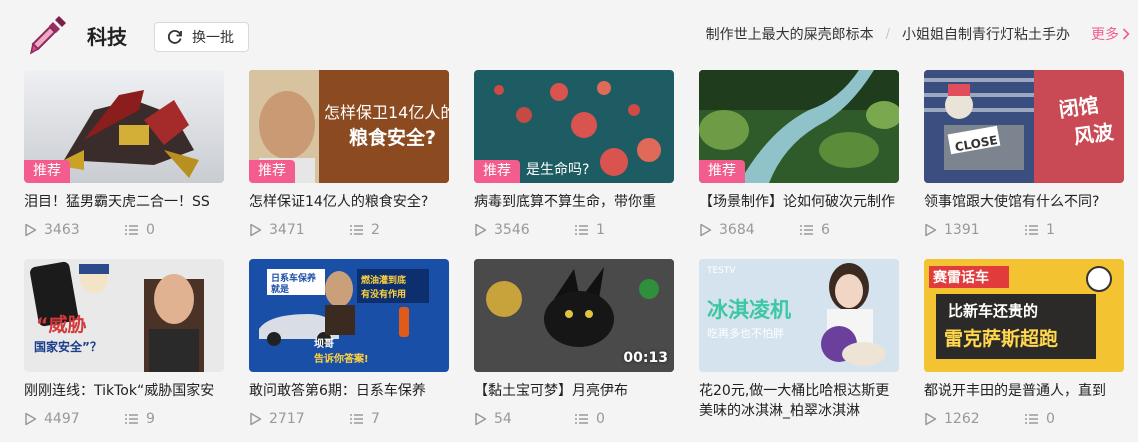  Describe the element at coordinates (790, 34) in the screenshot. I see `hot-link: 制作世上最大的屎壳郎标本` at that location.